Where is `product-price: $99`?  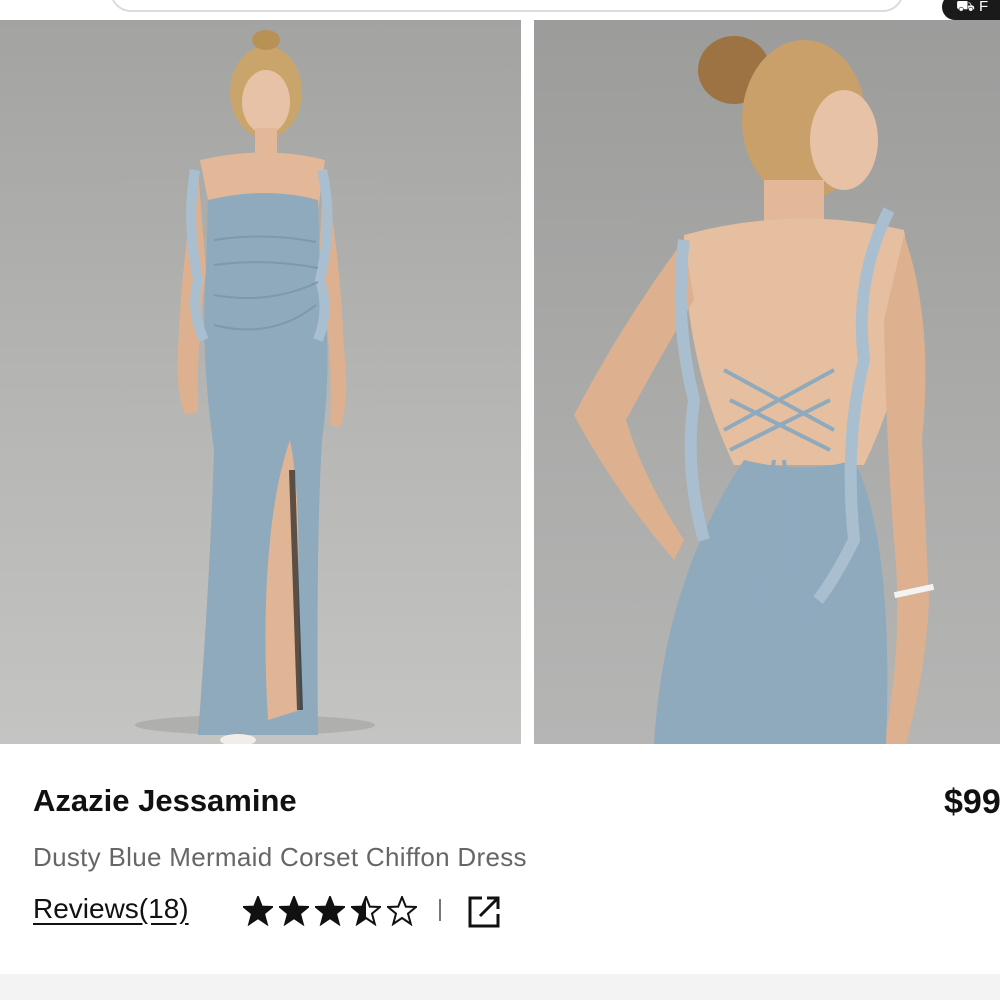 product-price: $99 is located at coordinates (972, 802).